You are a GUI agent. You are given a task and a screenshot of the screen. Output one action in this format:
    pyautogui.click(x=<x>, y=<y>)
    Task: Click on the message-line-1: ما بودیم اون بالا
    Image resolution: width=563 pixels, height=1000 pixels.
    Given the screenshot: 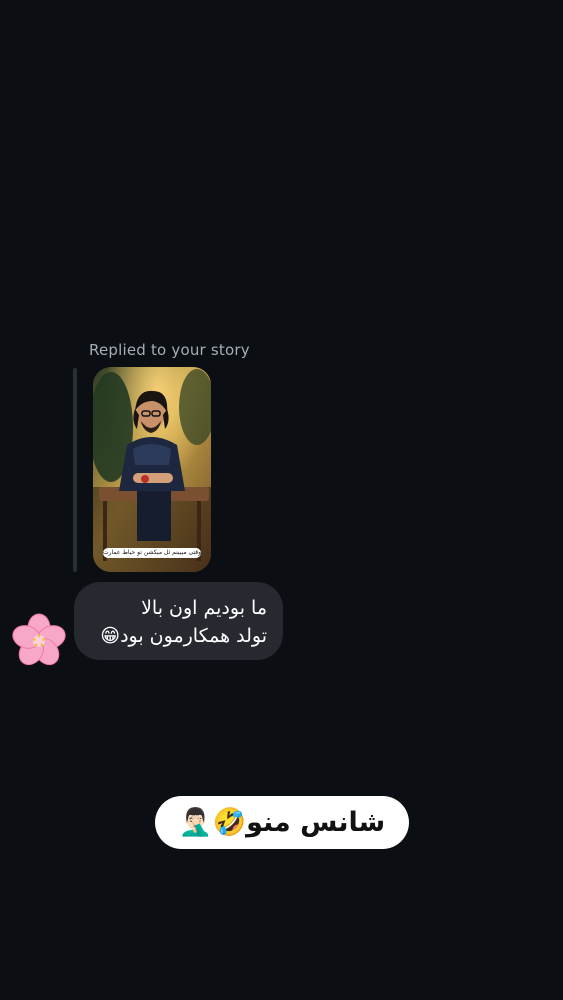 What is the action you would take?
    pyautogui.click(x=204, y=608)
    